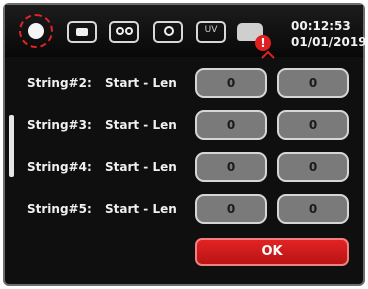  Describe the element at coordinates (272, 252) in the screenshot. I see `ok-button: OK` at that location.